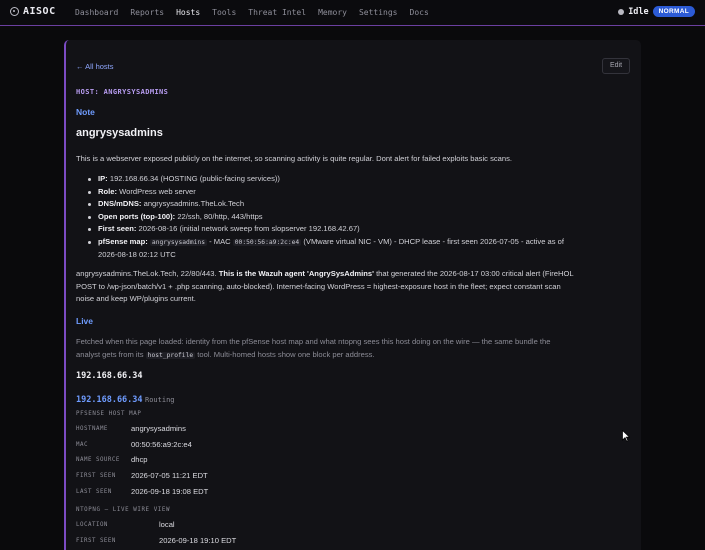 This screenshot has height=550, width=705. I want to click on nav-tools: Tools, so click(224, 12).